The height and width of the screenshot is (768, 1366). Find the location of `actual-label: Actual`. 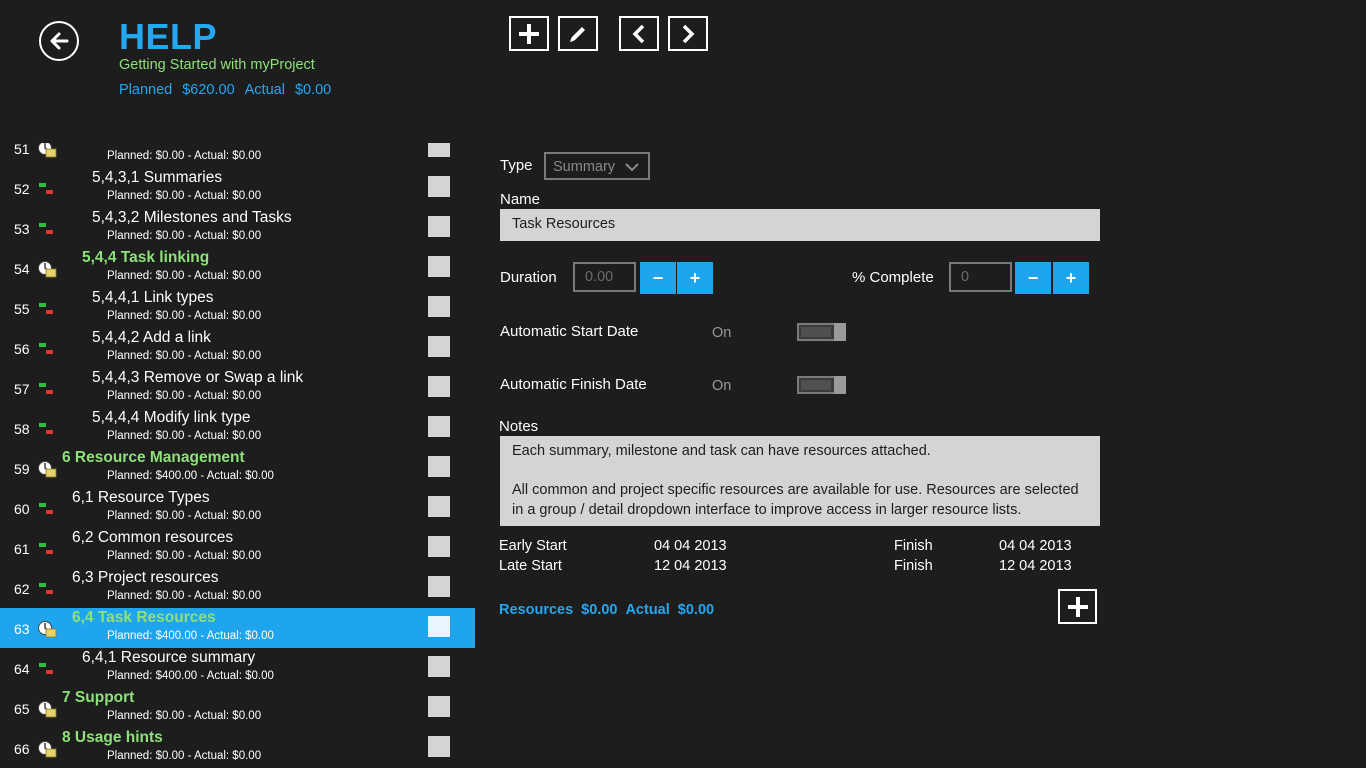

actual-label: Actual is located at coordinates (264, 90).